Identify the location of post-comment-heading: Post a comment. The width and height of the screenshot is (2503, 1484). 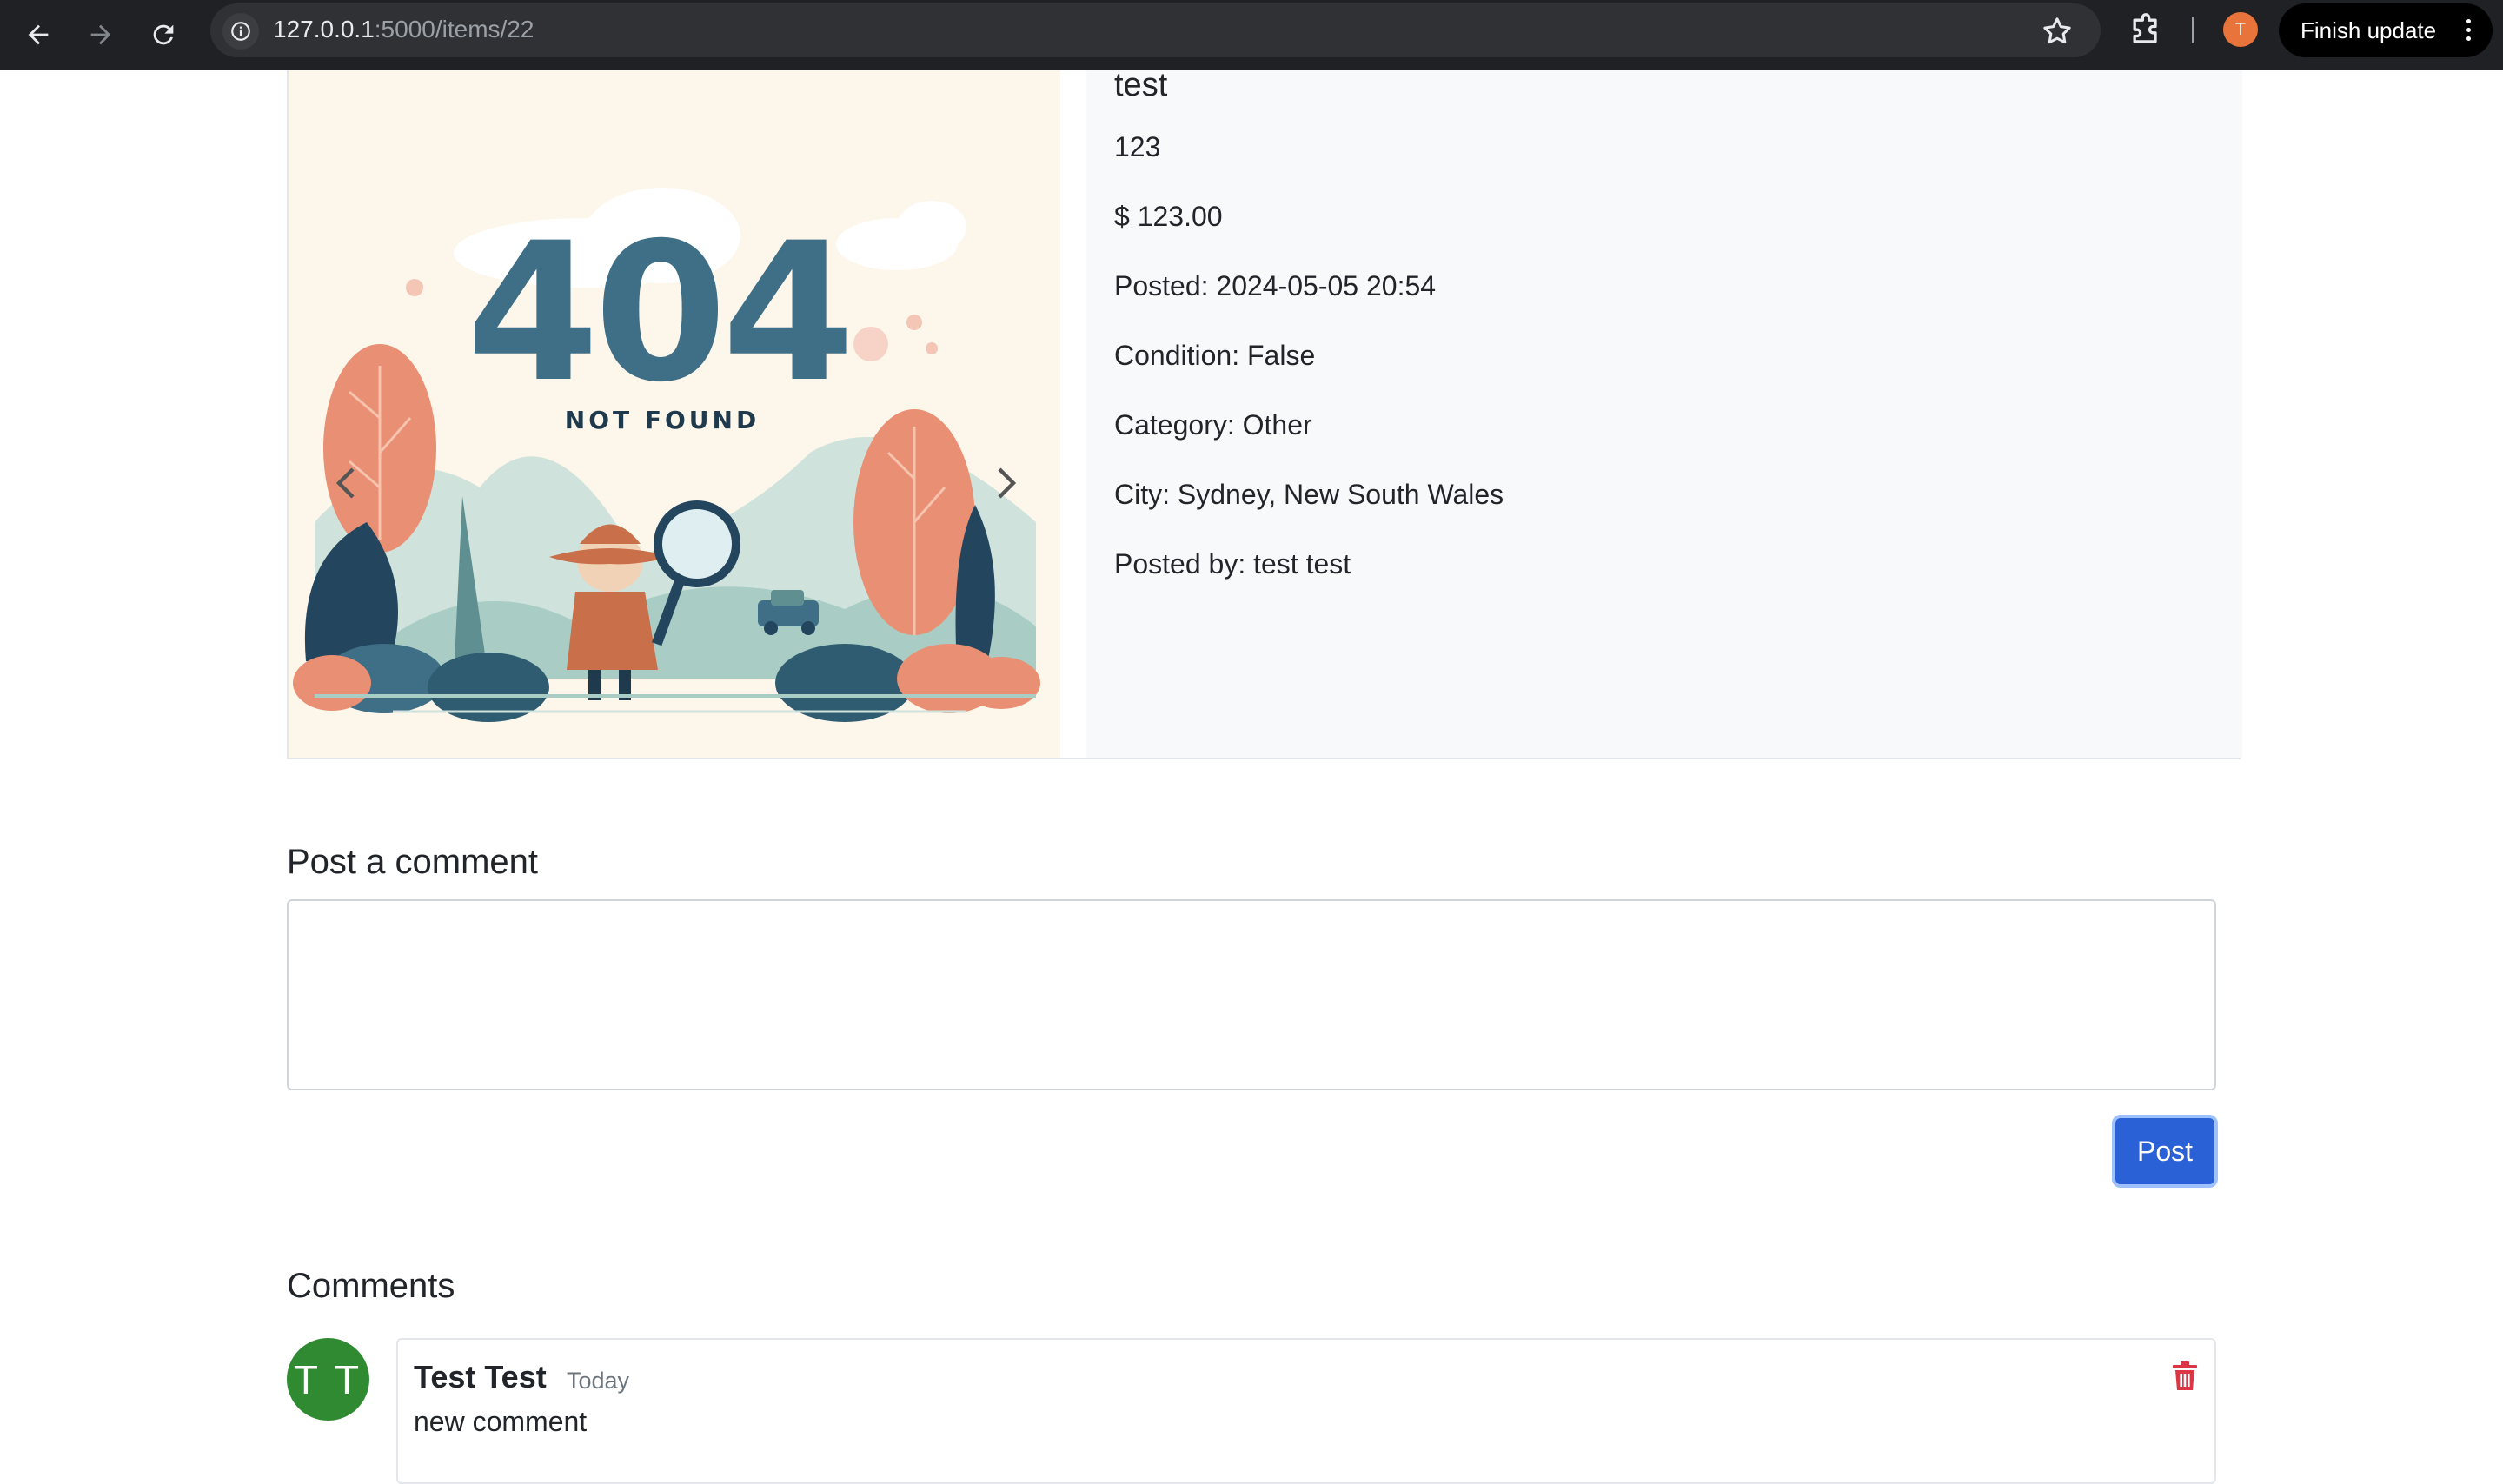
(413, 862).